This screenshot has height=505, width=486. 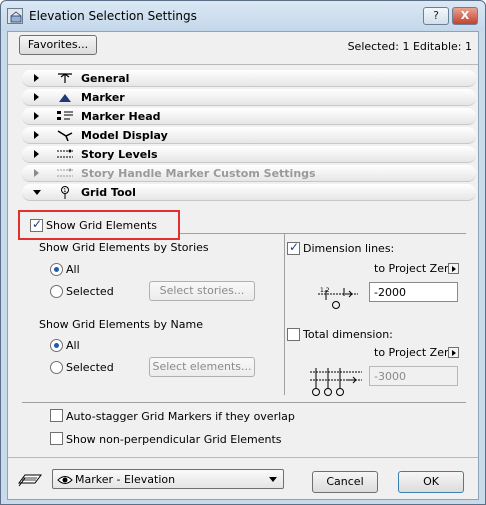 What do you see at coordinates (409, 46) in the screenshot?
I see `selection-info: Selected: 1 Editable: 1` at bounding box center [409, 46].